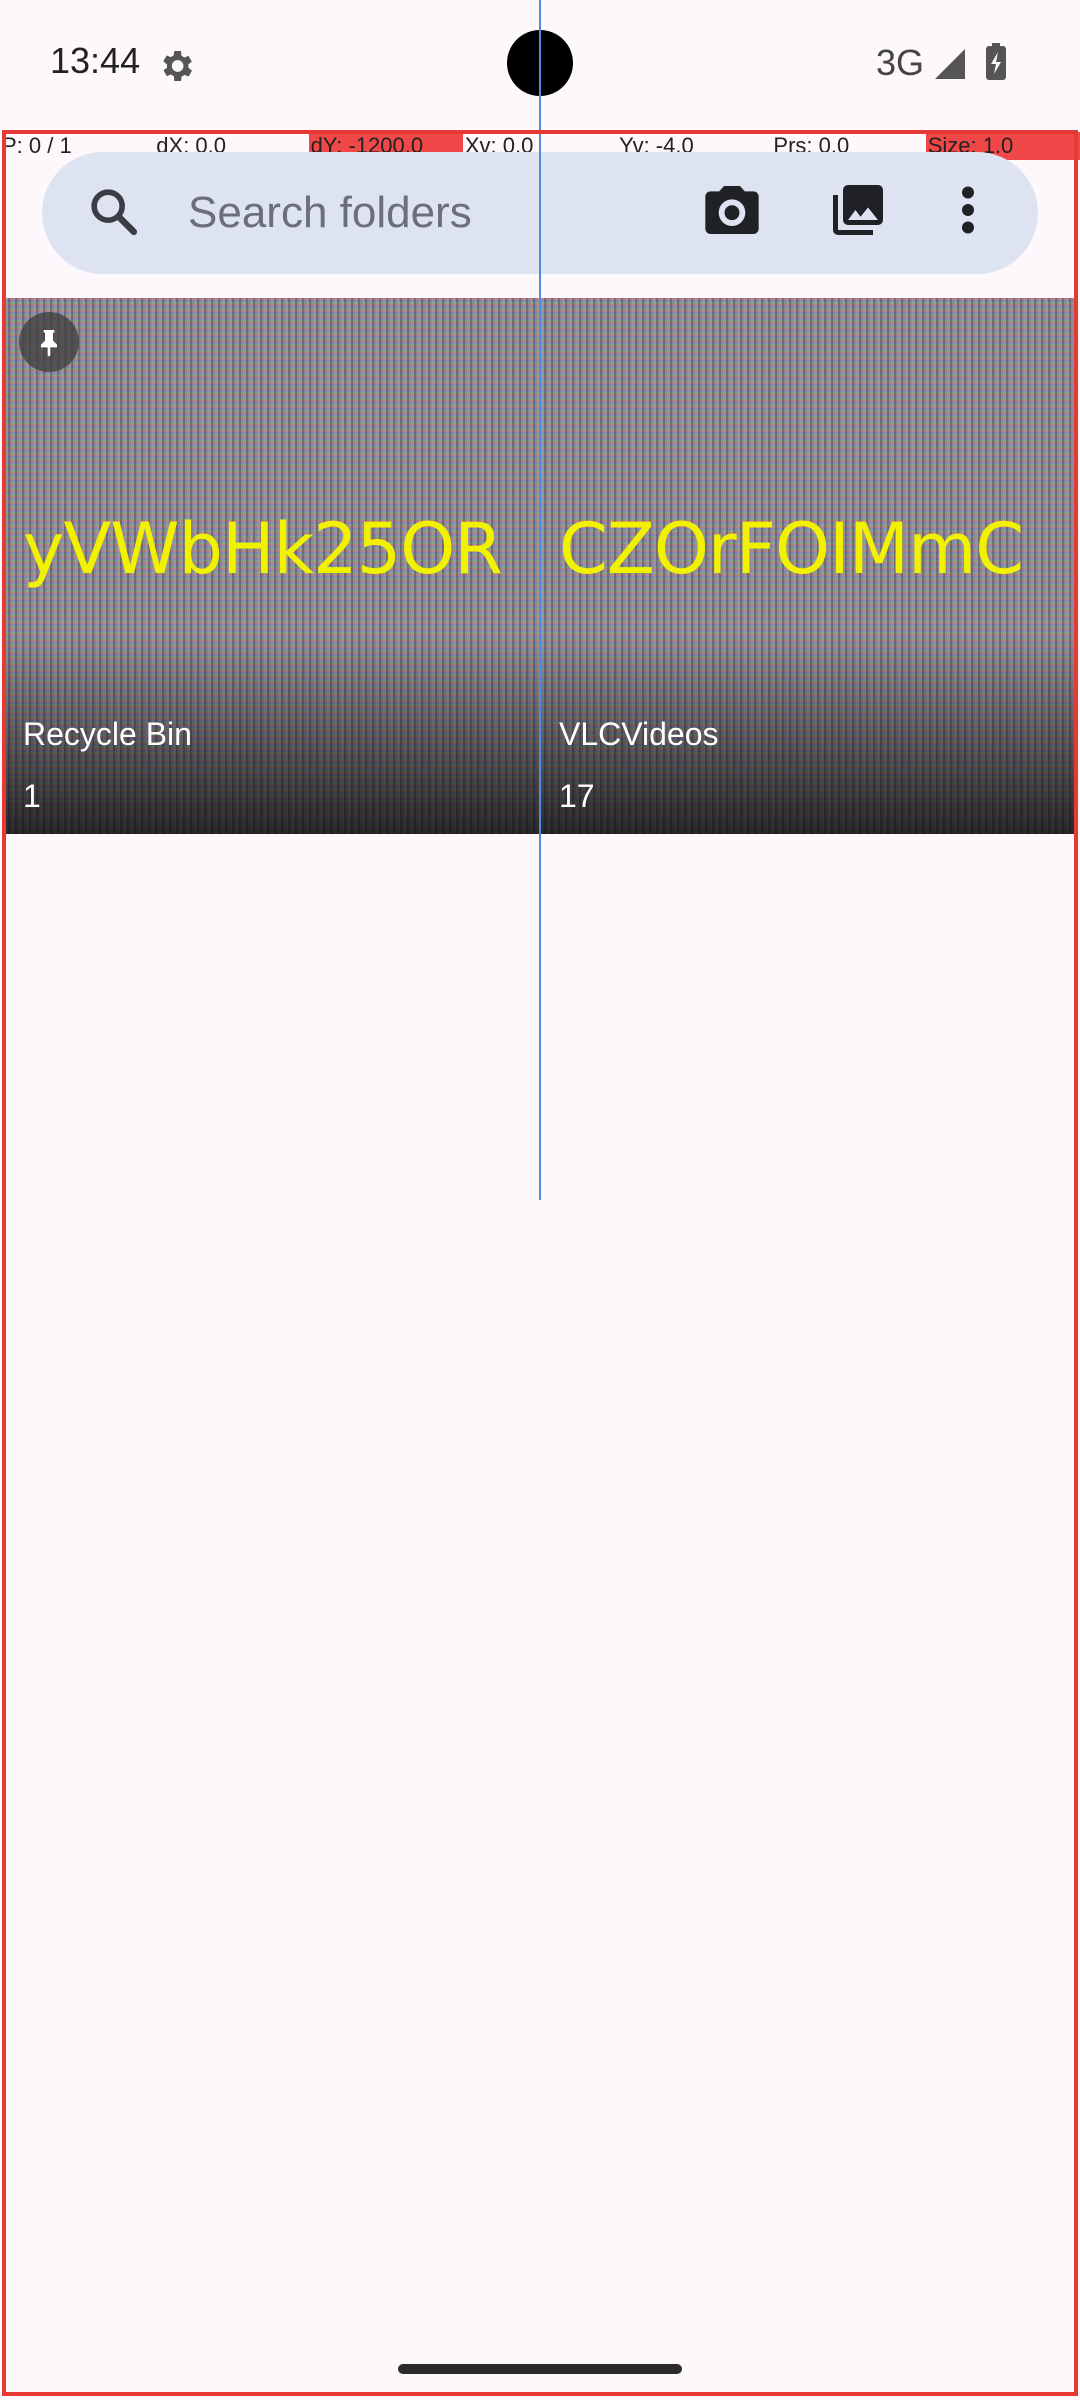 This screenshot has width=1080, height=2400. Describe the element at coordinates (791, 549) in the screenshot. I see `thumbnail-text: CZOrFOIMmC` at that location.